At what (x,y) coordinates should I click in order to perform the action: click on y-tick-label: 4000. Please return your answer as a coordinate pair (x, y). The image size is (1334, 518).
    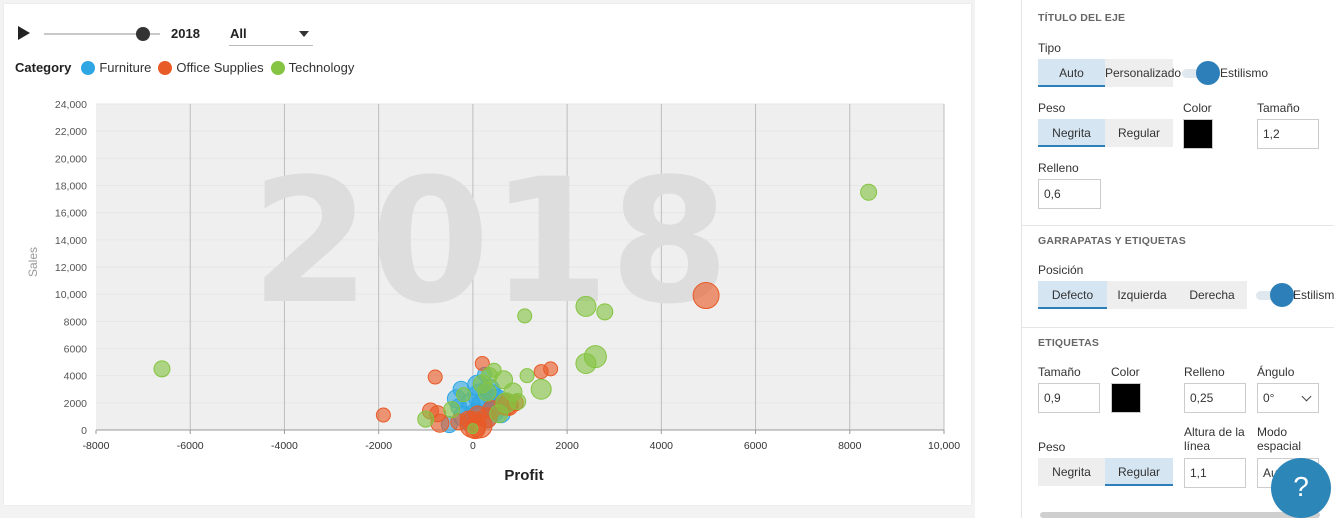
    Looking at the image, I should click on (76, 377).